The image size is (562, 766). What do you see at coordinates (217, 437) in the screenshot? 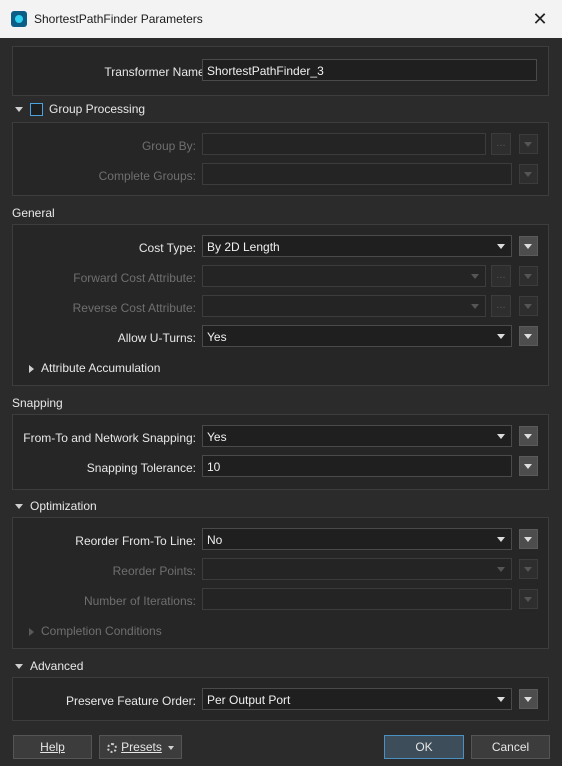
I see `network-snapping-value: Yes` at bounding box center [217, 437].